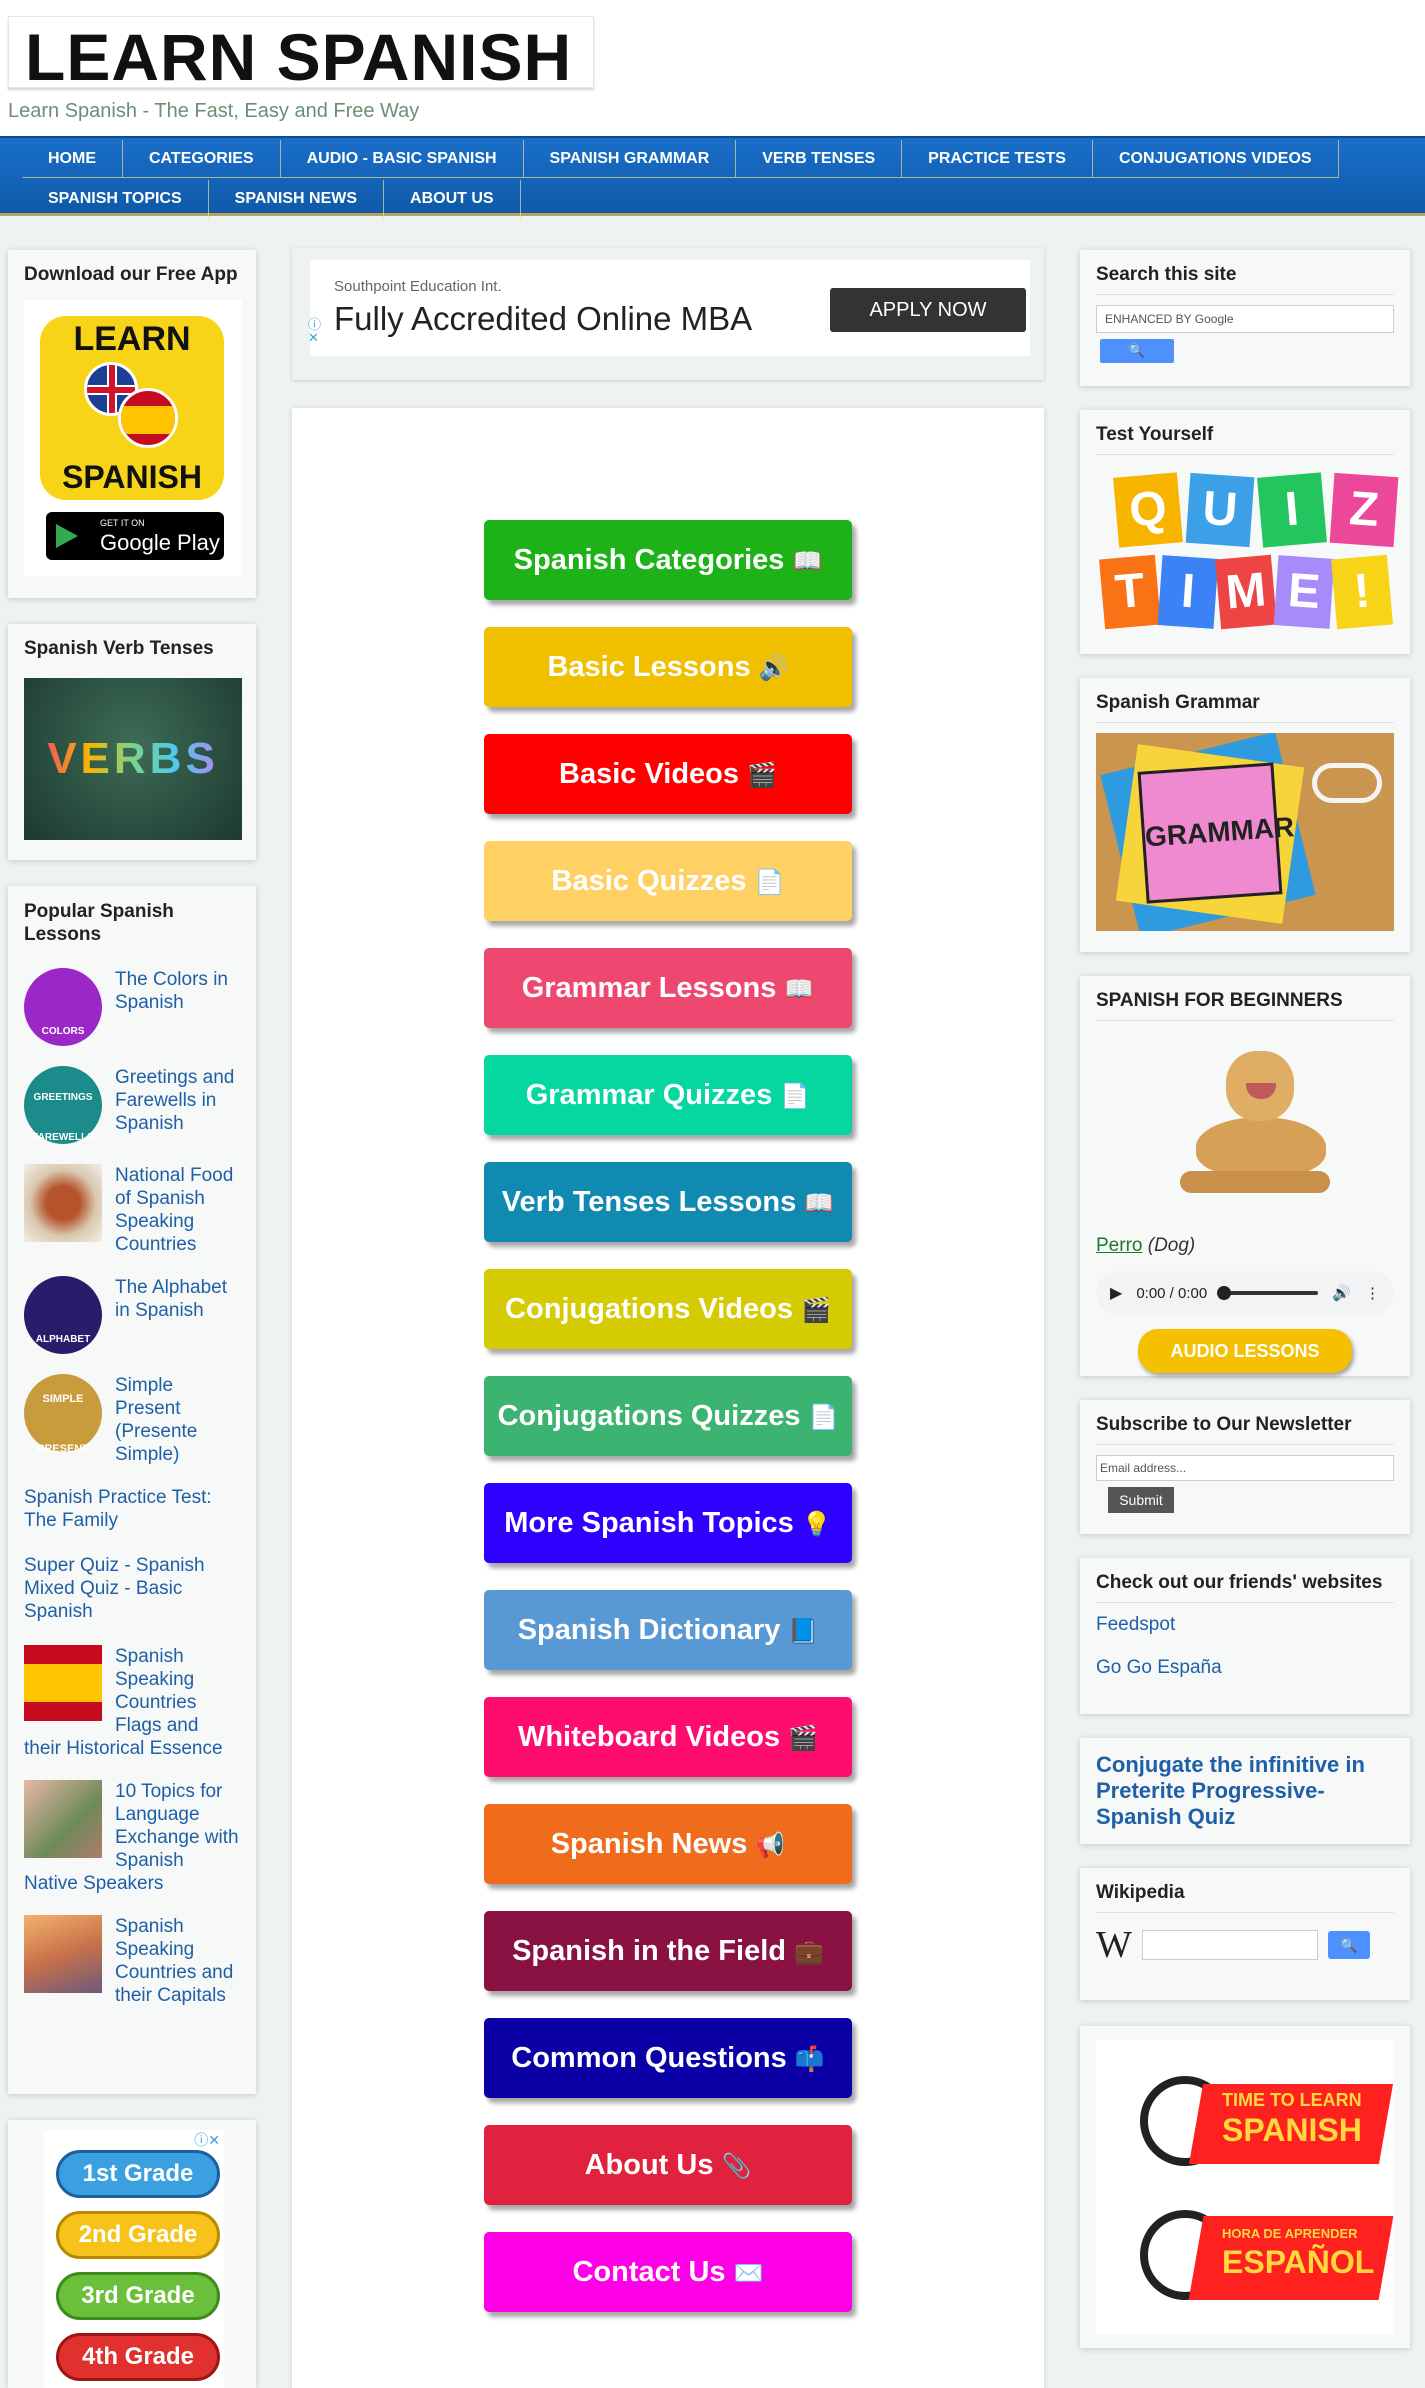  What do you see at coordinates (160, 542) in the screenshot?
I see `badge-big-text: Google Play` at bounding box center [160, 542].